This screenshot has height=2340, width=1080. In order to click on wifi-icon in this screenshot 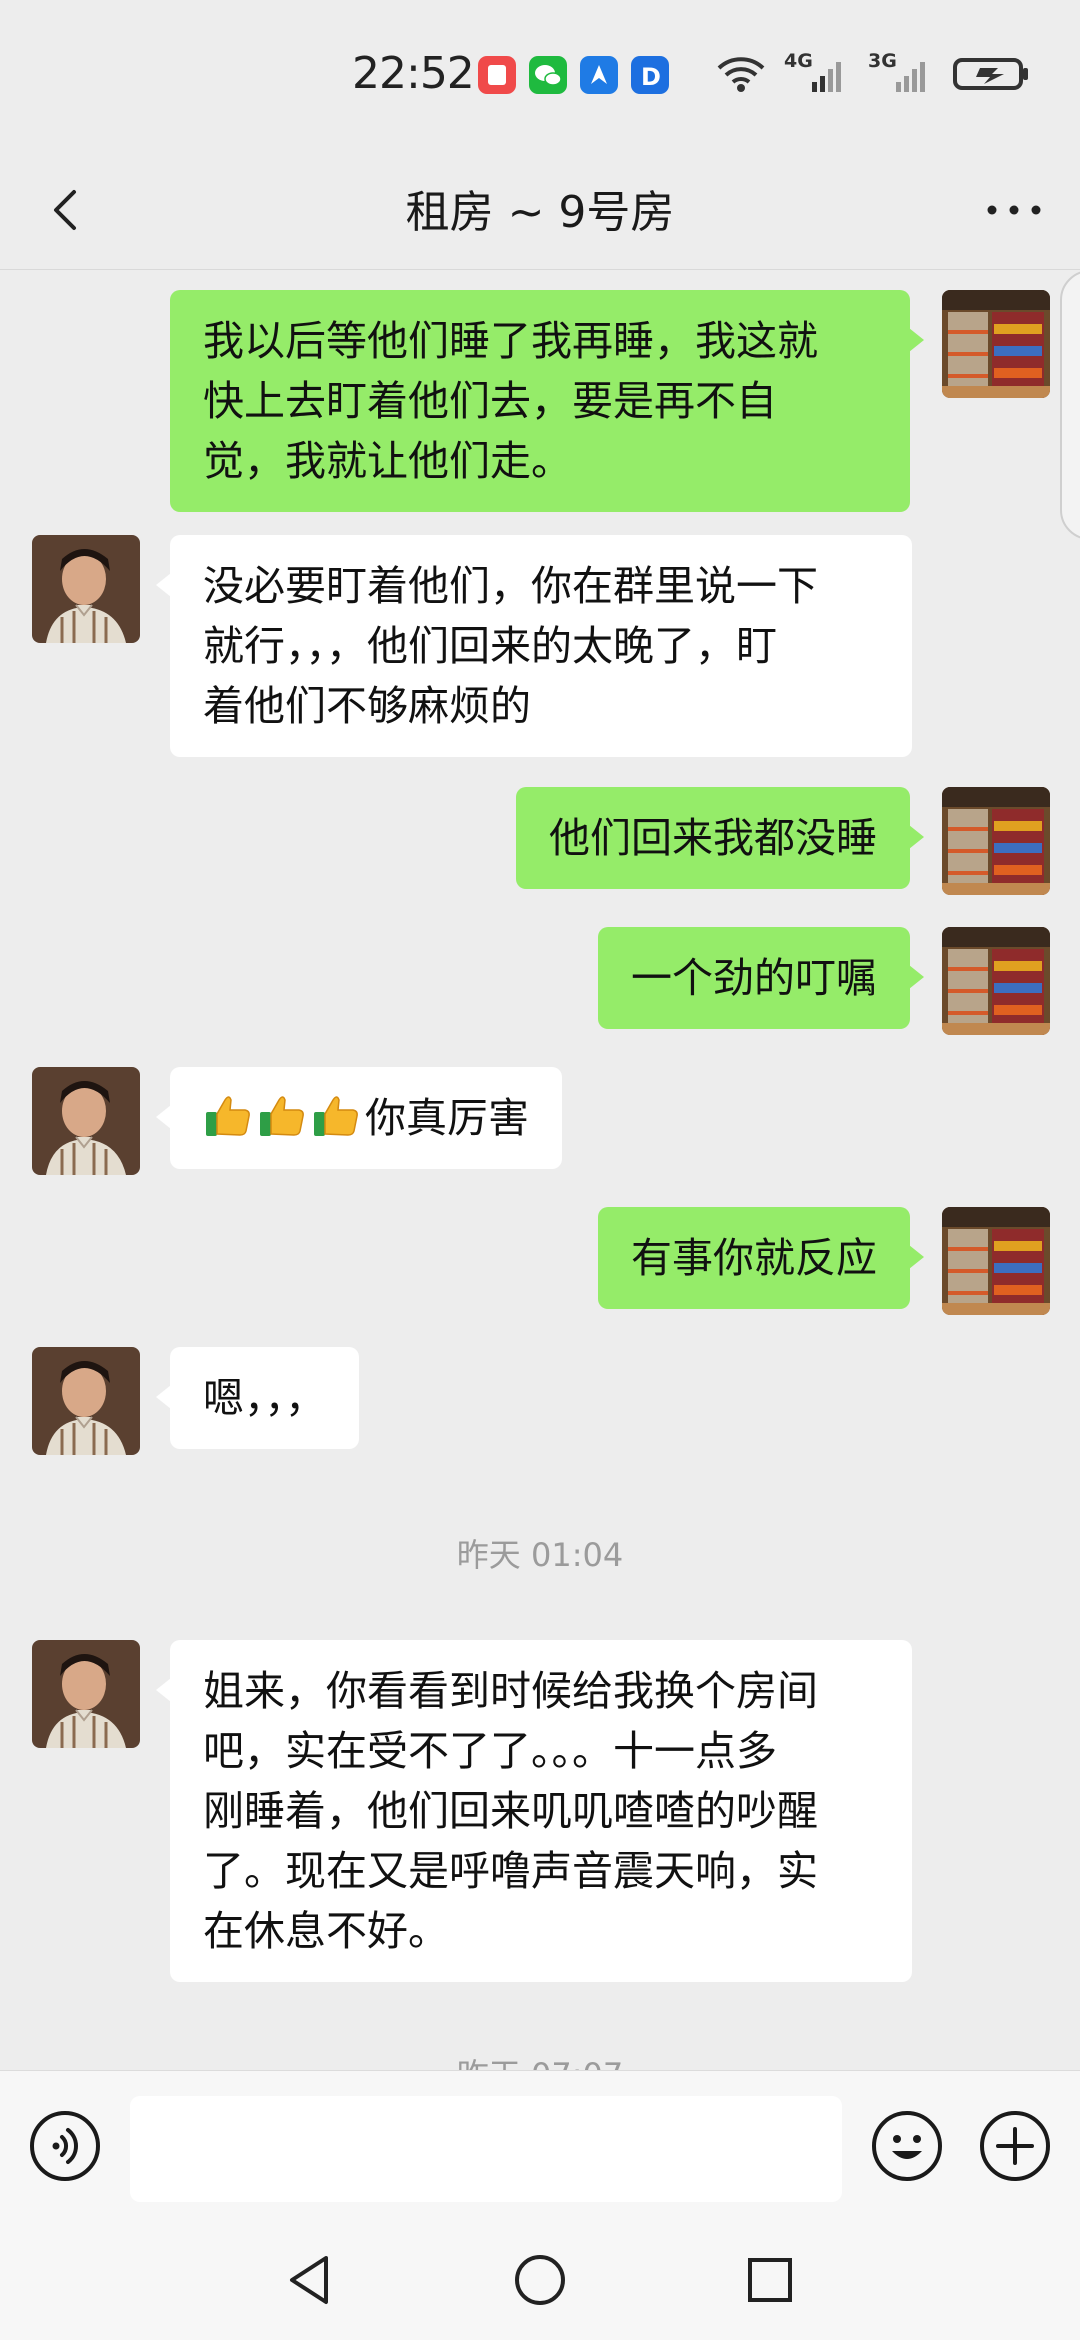, I will do `click(741, 74)`.